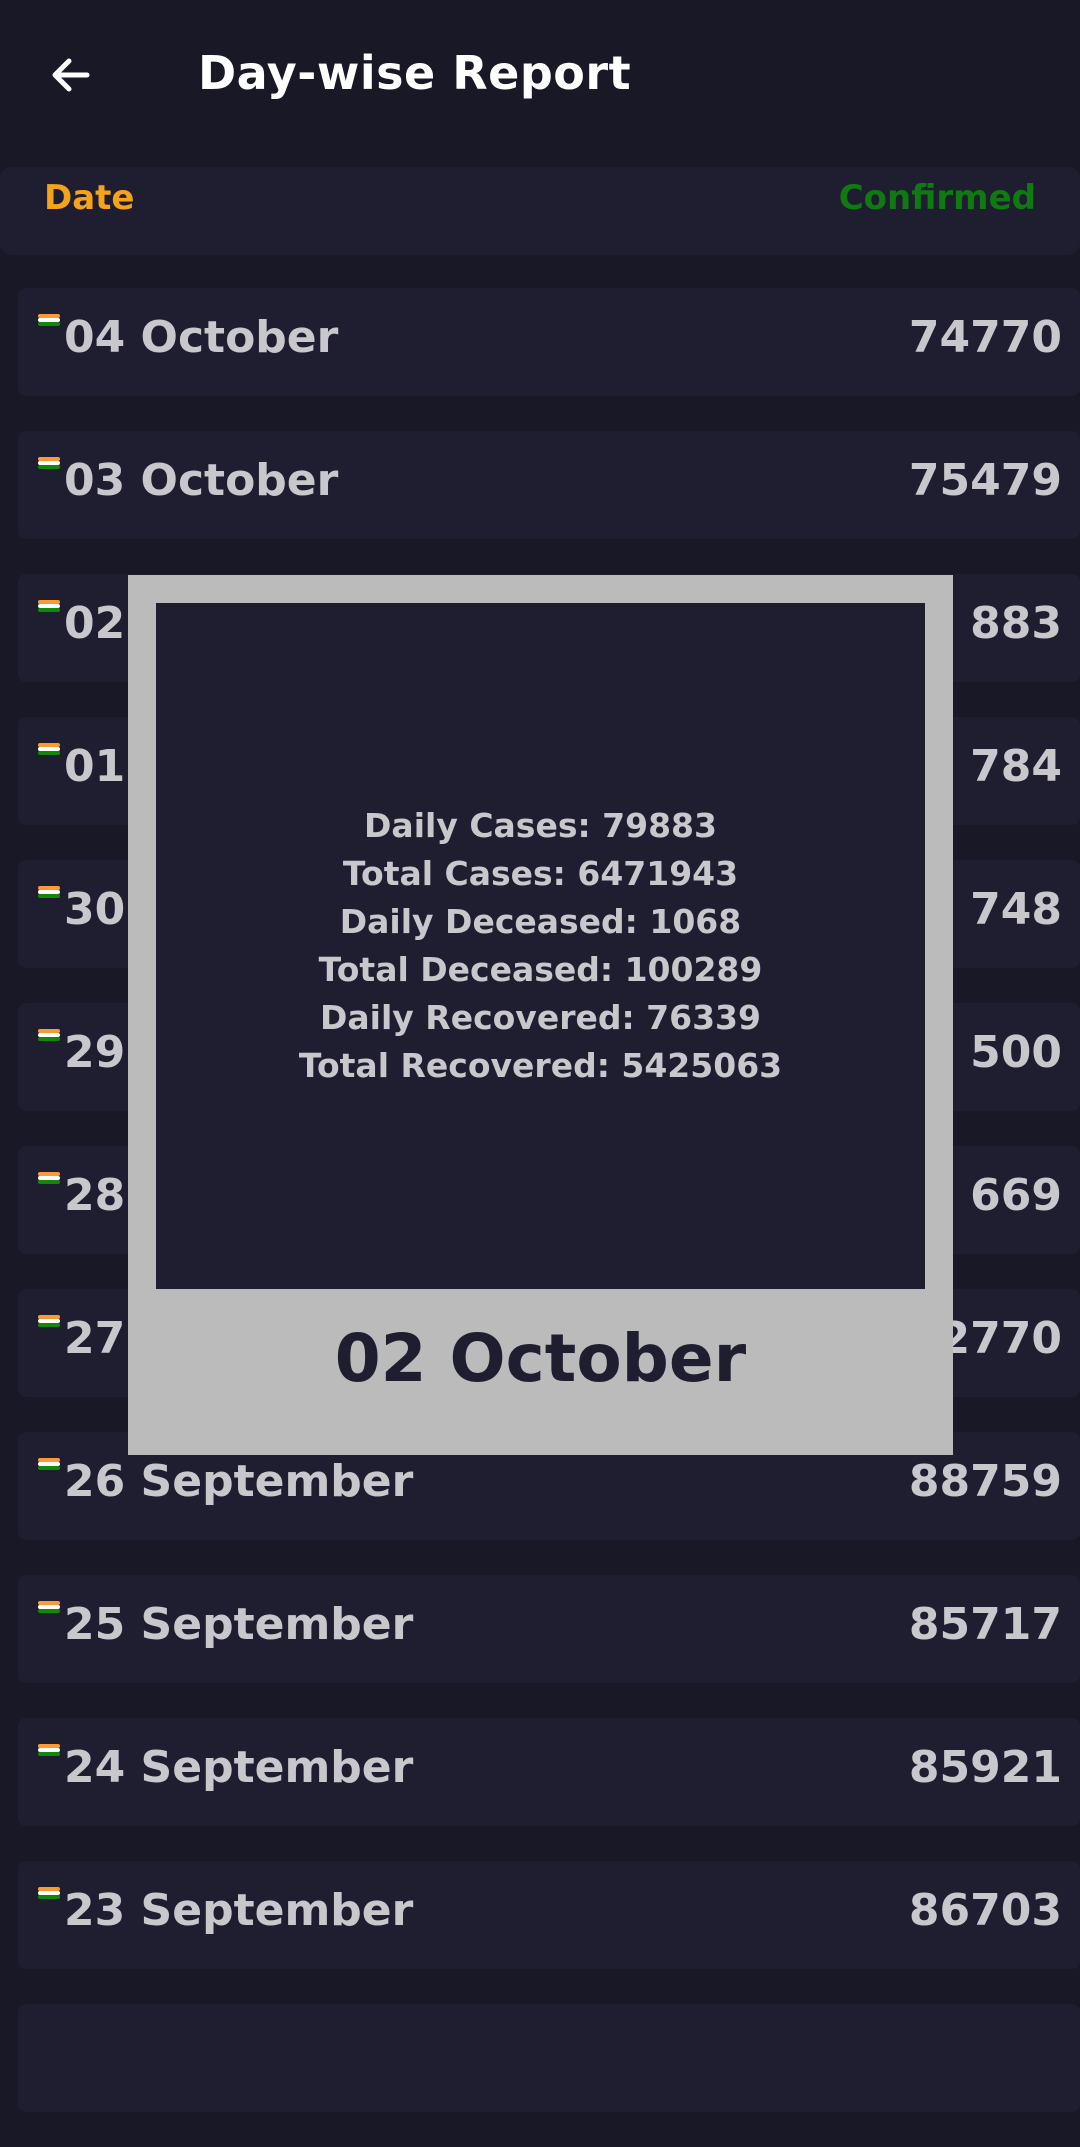 This screenshot has width=1080, height=2147. What do you see at coordinates (540, 969) in the screenshot?
I see `total-deceased-text: Total Deceased: 100289` at bounding box center [540, 969].